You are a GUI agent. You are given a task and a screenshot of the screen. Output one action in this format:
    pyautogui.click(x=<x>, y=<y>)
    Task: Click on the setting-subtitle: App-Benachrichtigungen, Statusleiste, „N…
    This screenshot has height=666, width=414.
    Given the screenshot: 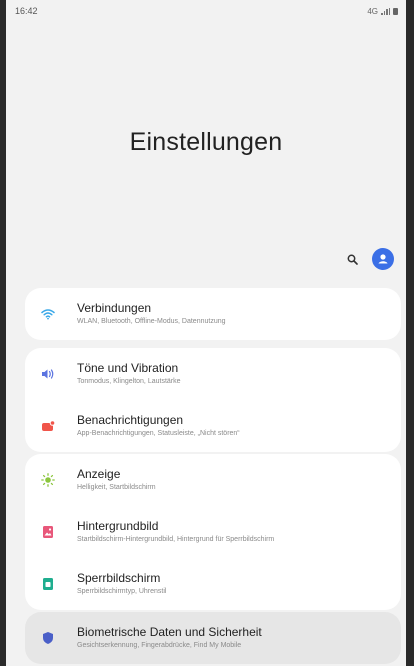 What is the action you would take?
    pyautogui.click(x=158, y=433)
    